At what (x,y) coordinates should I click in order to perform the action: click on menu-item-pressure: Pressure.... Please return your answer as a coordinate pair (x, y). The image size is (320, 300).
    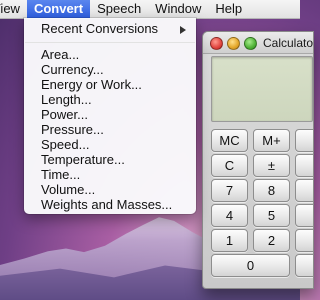
    Looking at the image, I should click on (110, 129).